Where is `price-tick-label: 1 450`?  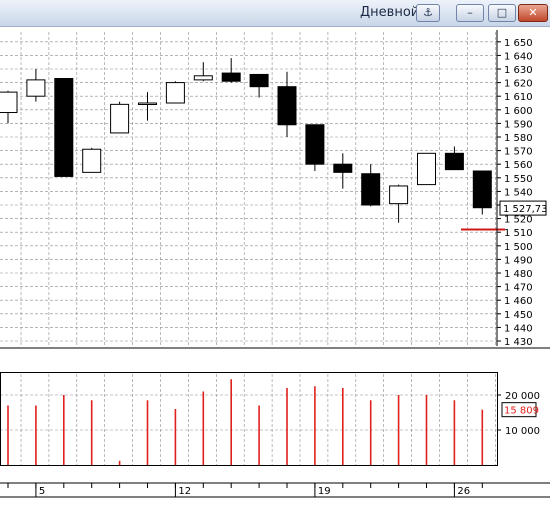 price-tick-label: 1 450 is located at coordinates (518, 315).